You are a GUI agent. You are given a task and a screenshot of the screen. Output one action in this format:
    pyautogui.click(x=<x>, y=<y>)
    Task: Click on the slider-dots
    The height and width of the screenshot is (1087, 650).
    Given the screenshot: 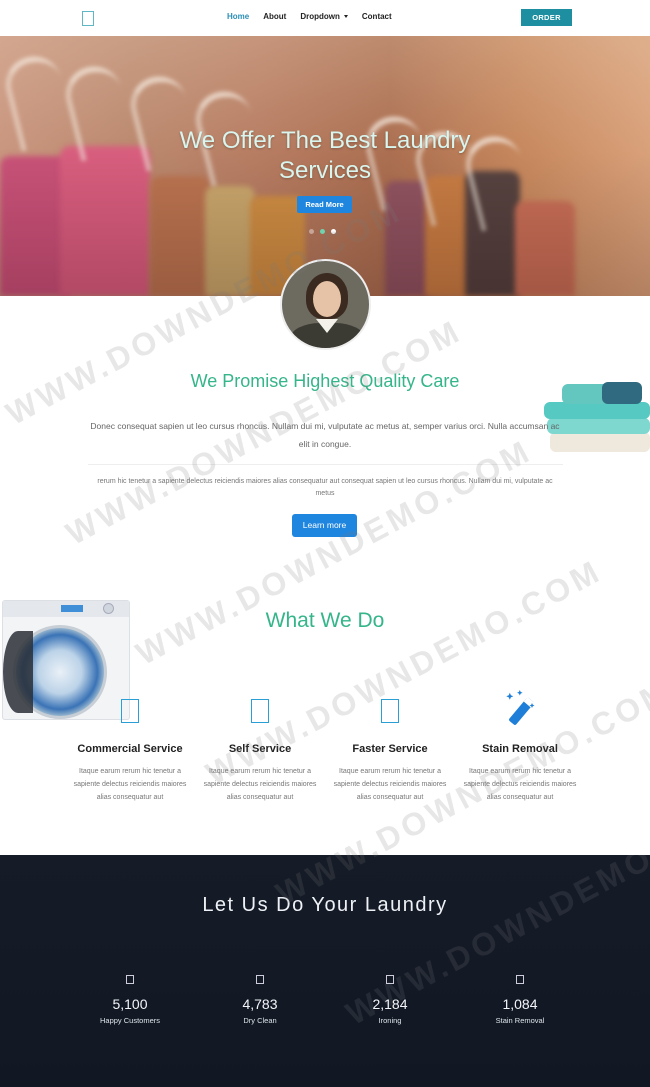 What is the action you would take?
    pyautogui.click(x=322, y=231)
    